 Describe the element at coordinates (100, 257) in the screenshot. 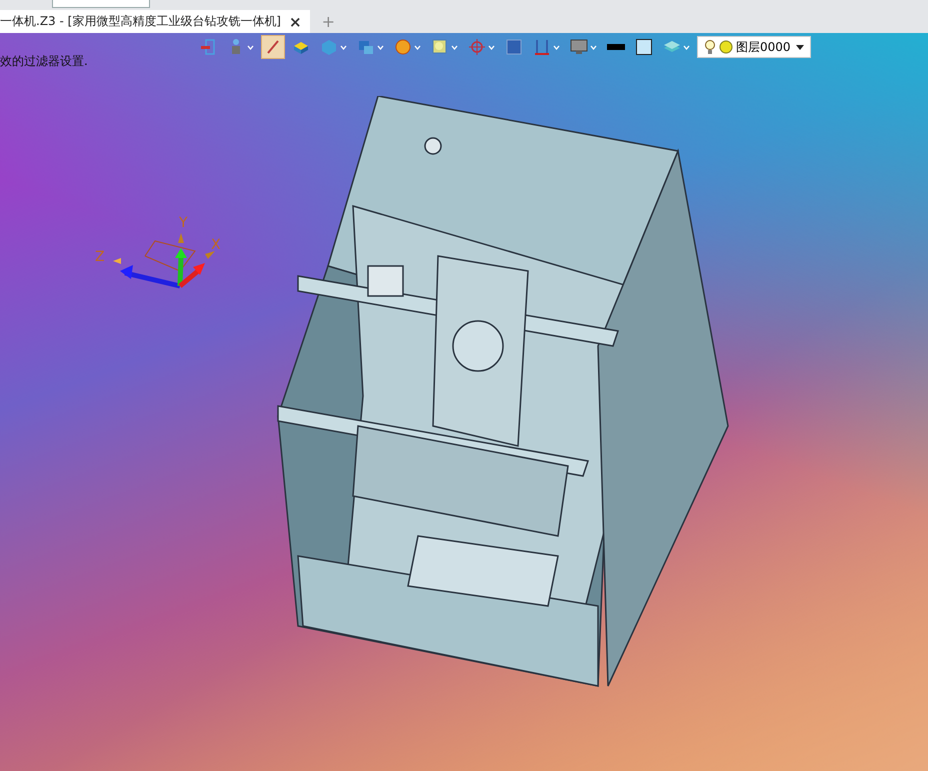

I see `axis-label: Z` at that location.